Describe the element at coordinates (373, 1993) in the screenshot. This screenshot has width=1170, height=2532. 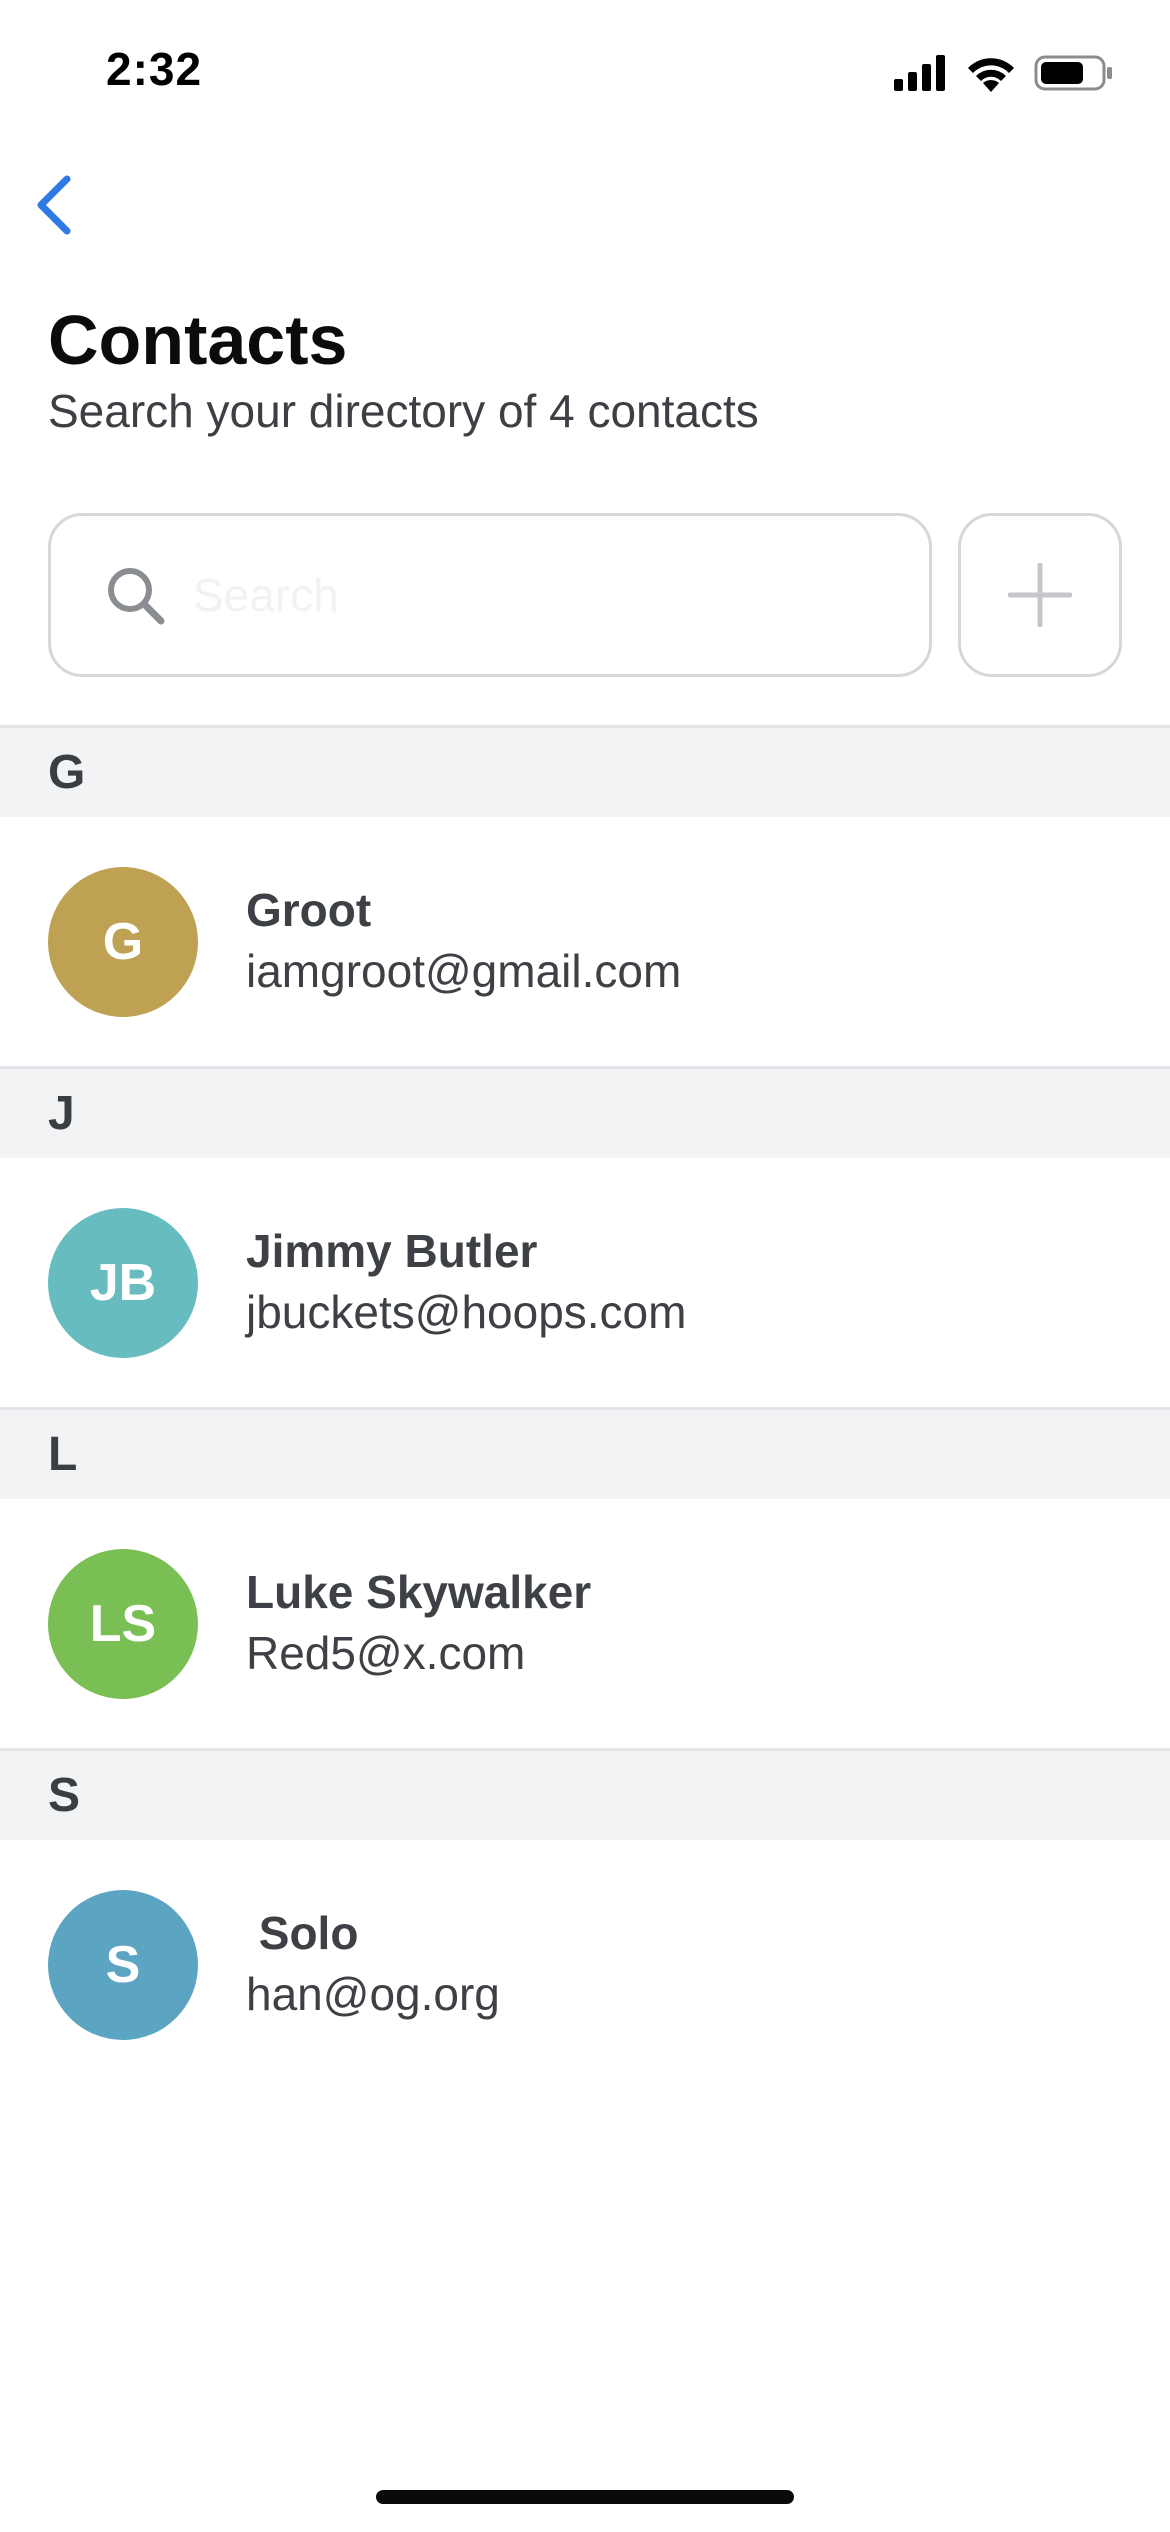
I see `contact-email: han@og.org` at that location.